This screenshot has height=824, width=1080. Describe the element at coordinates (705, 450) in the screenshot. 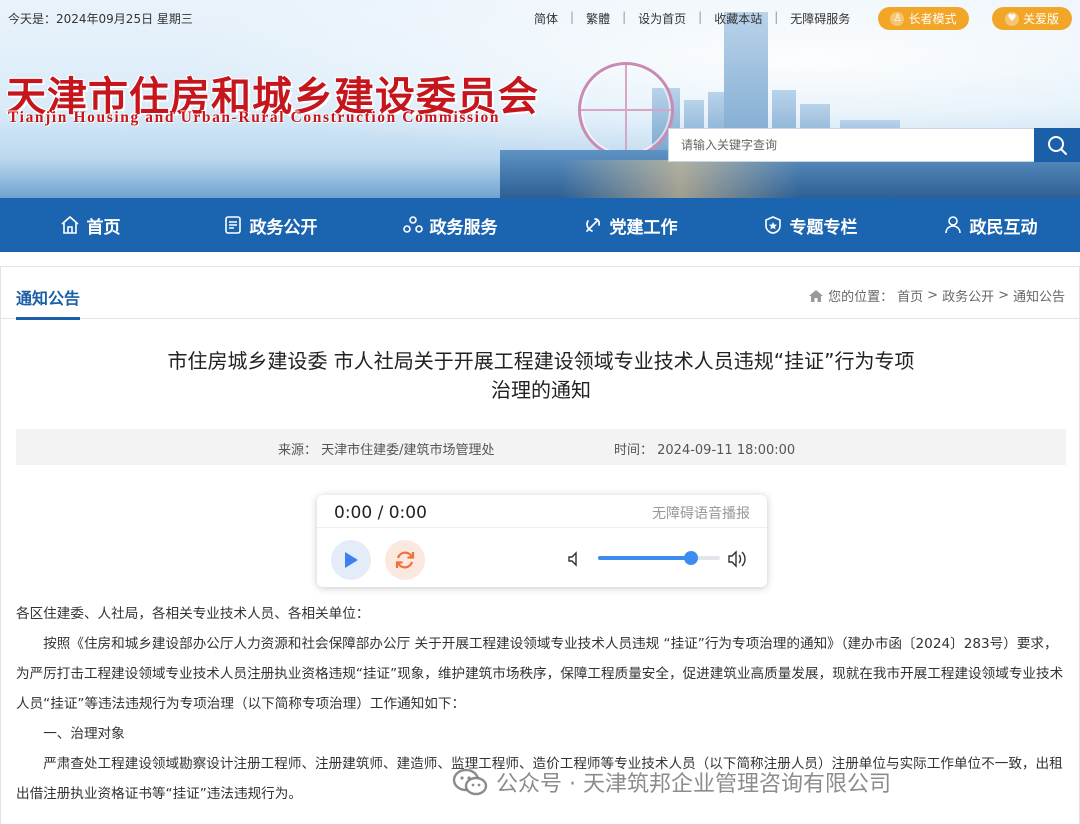

I see `article-time: 时间： 2024-09-11 18:00:00` at that location.